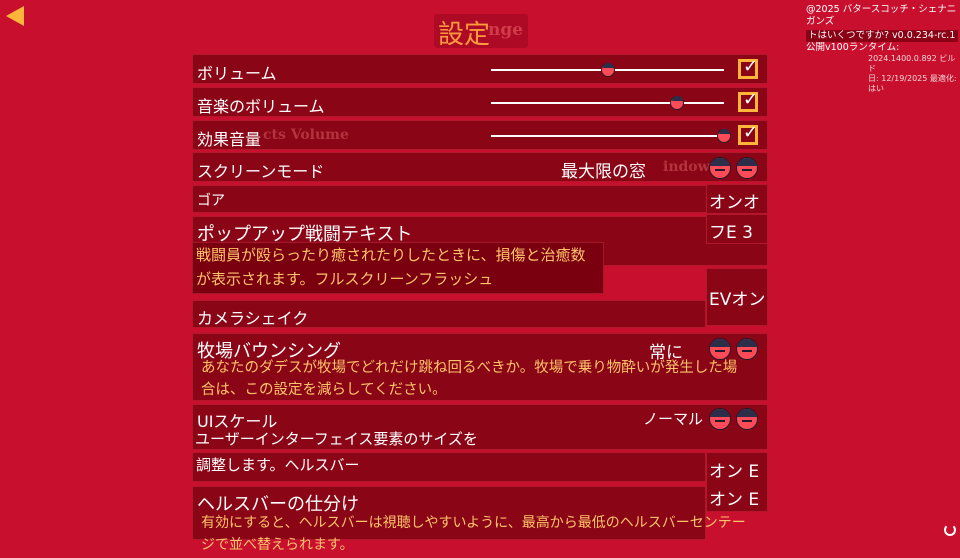  Describe the element at coordinates (853, 47) in the screenshot. I see `credits-runtime: 公開v100ランタイム:` at that location.